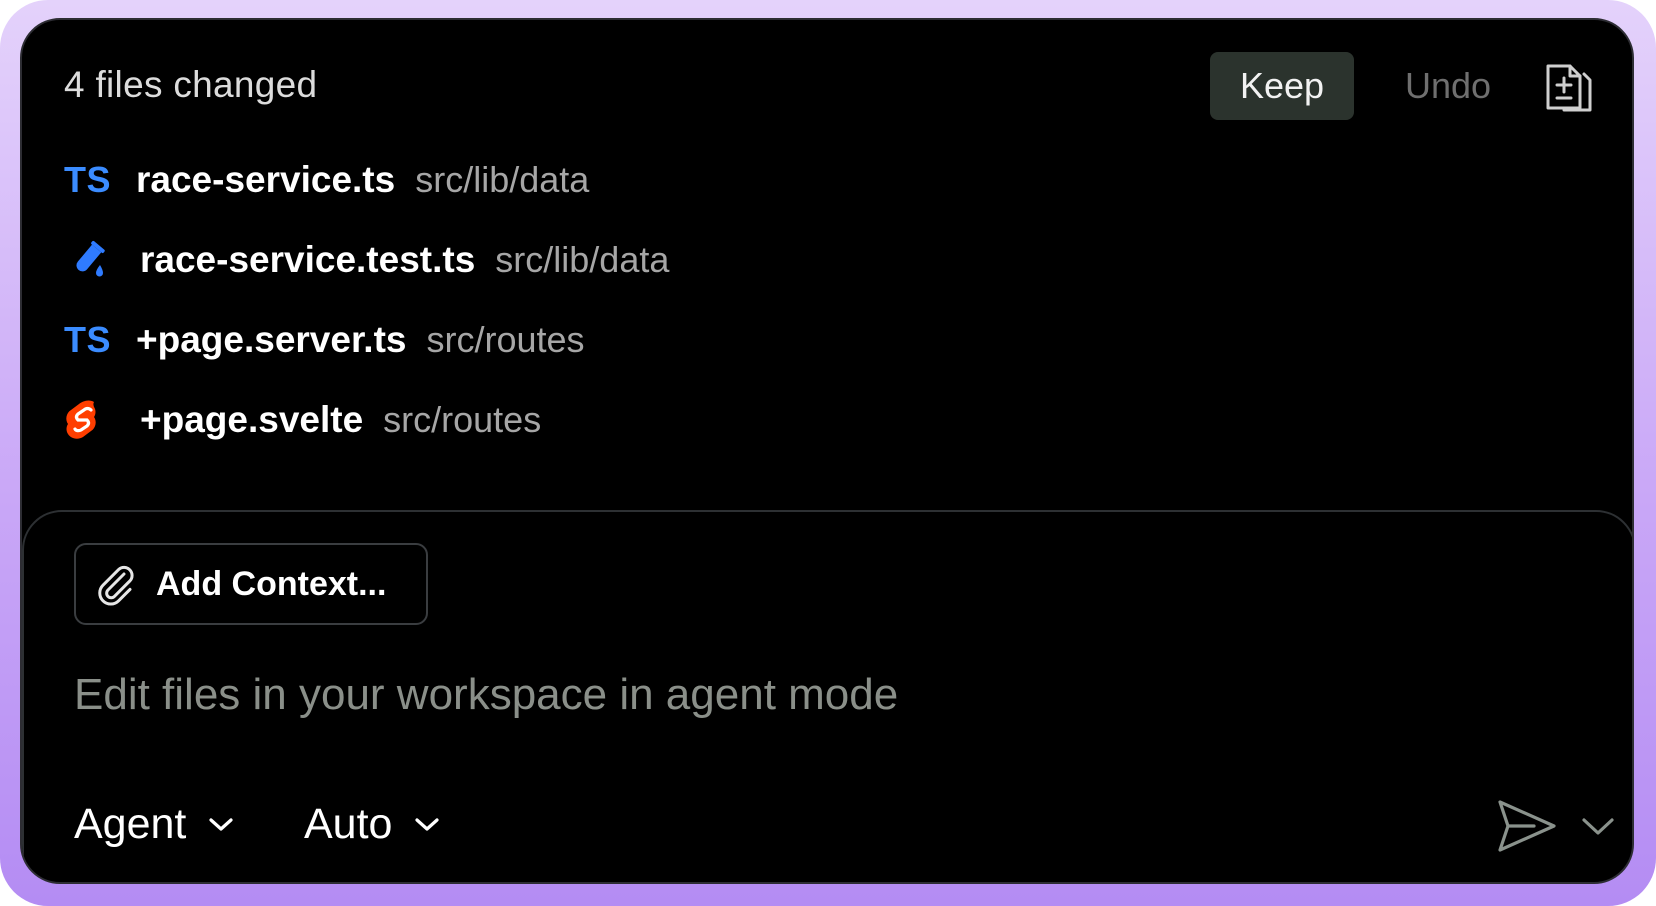  I want to click on prompt-input, so click(724, 695).